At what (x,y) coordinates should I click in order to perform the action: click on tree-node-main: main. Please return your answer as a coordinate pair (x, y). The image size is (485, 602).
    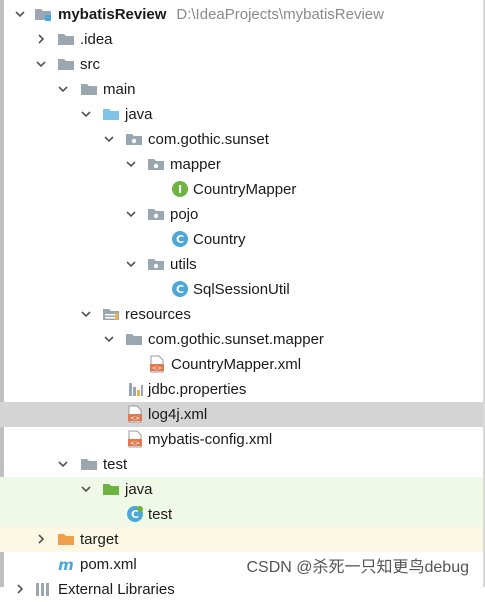
    Looking at the image, I should click on (241, 89).